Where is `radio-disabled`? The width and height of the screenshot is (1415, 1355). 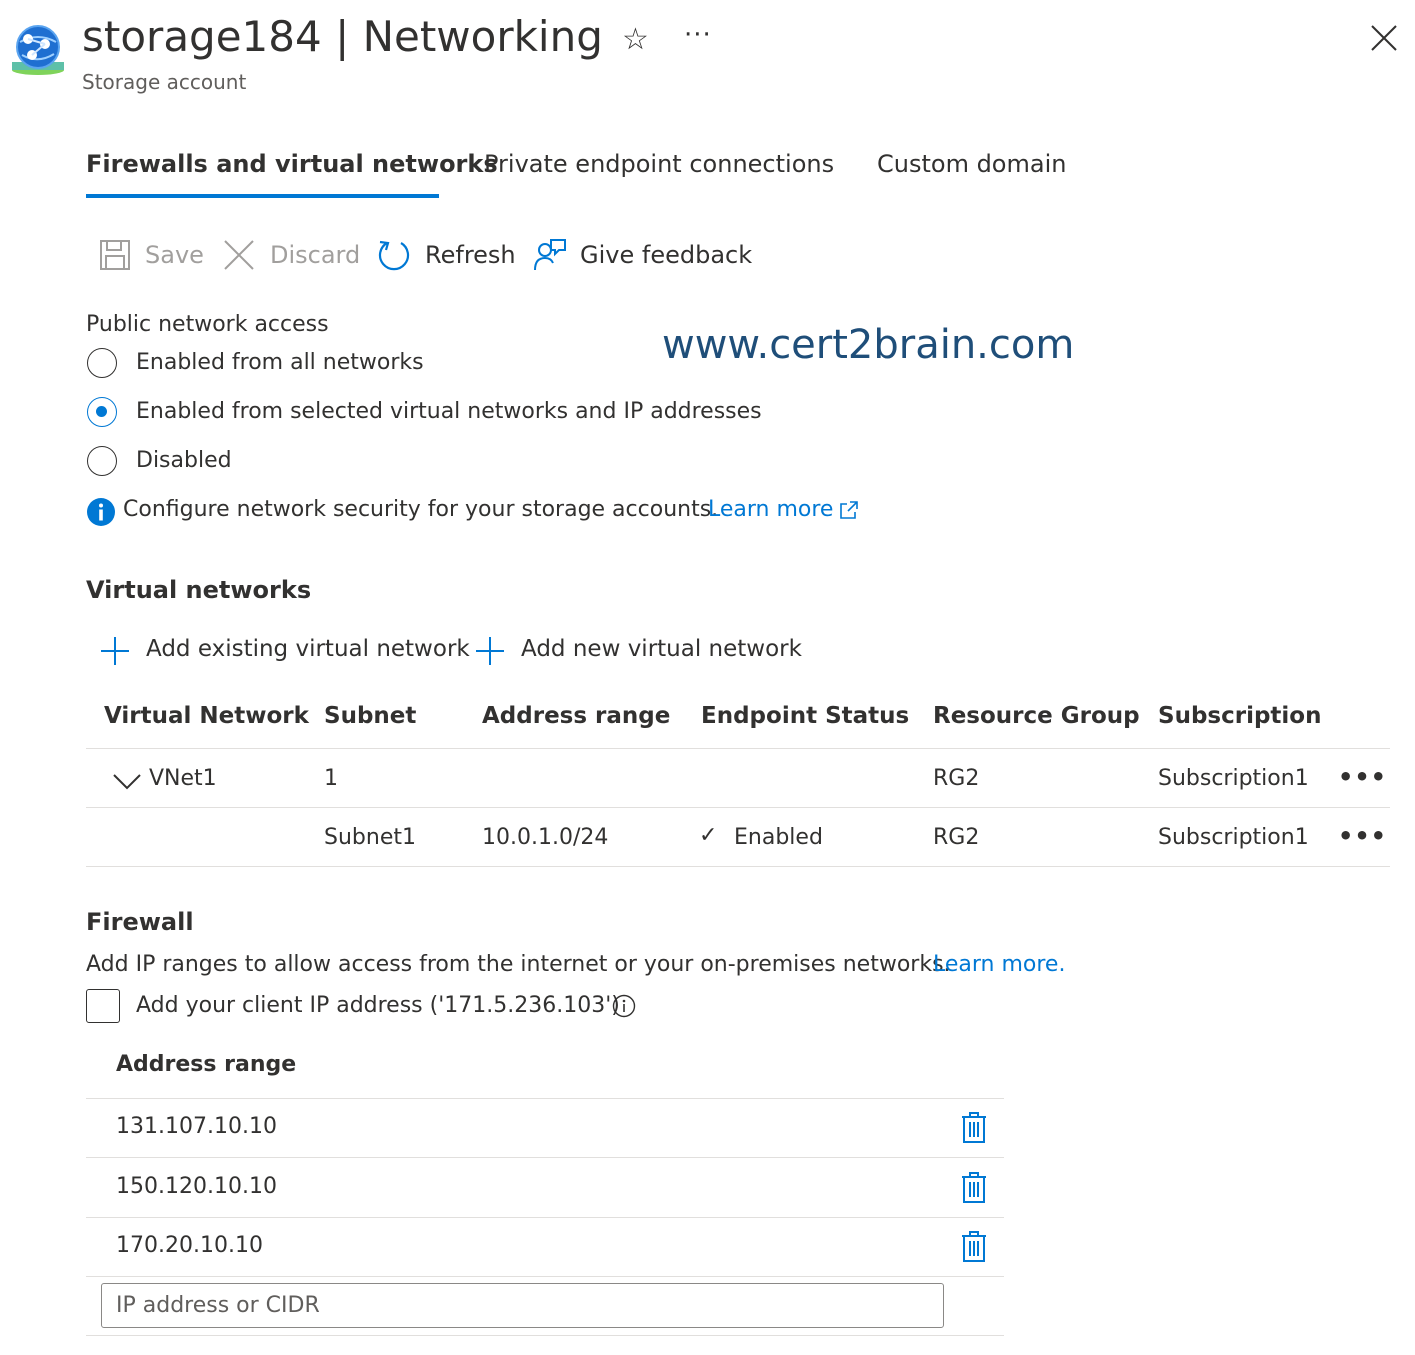
radio-disabled is located at coordinates (102, 461).